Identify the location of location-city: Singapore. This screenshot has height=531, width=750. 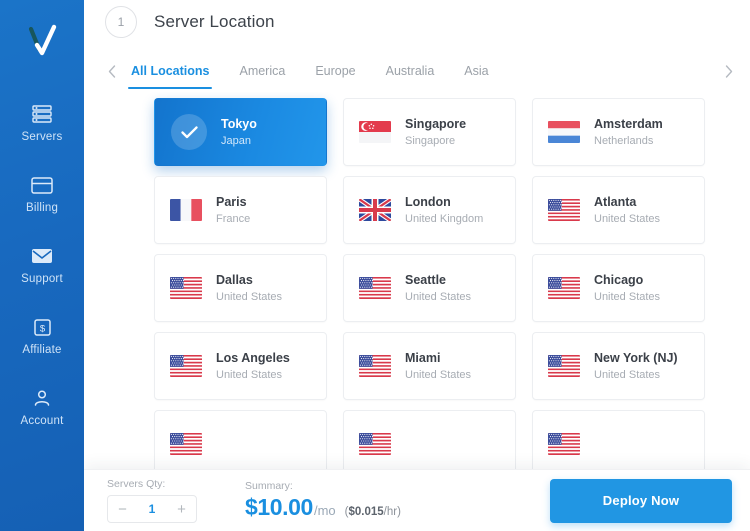
(436, 124).